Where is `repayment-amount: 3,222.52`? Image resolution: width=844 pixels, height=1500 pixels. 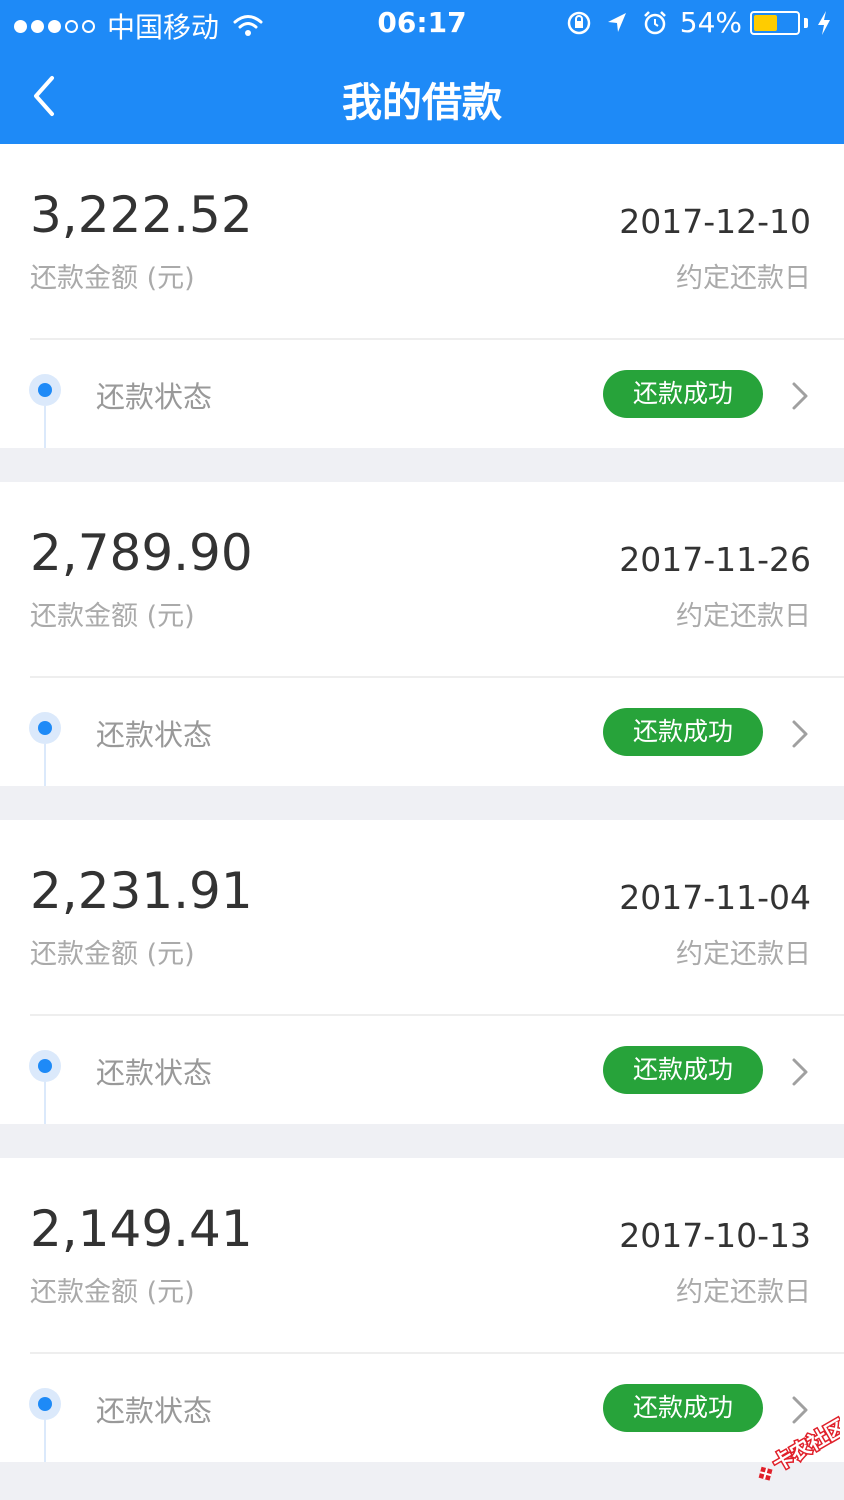 repayment-amount: 3,222.52 is located at coordinates (141, 215).